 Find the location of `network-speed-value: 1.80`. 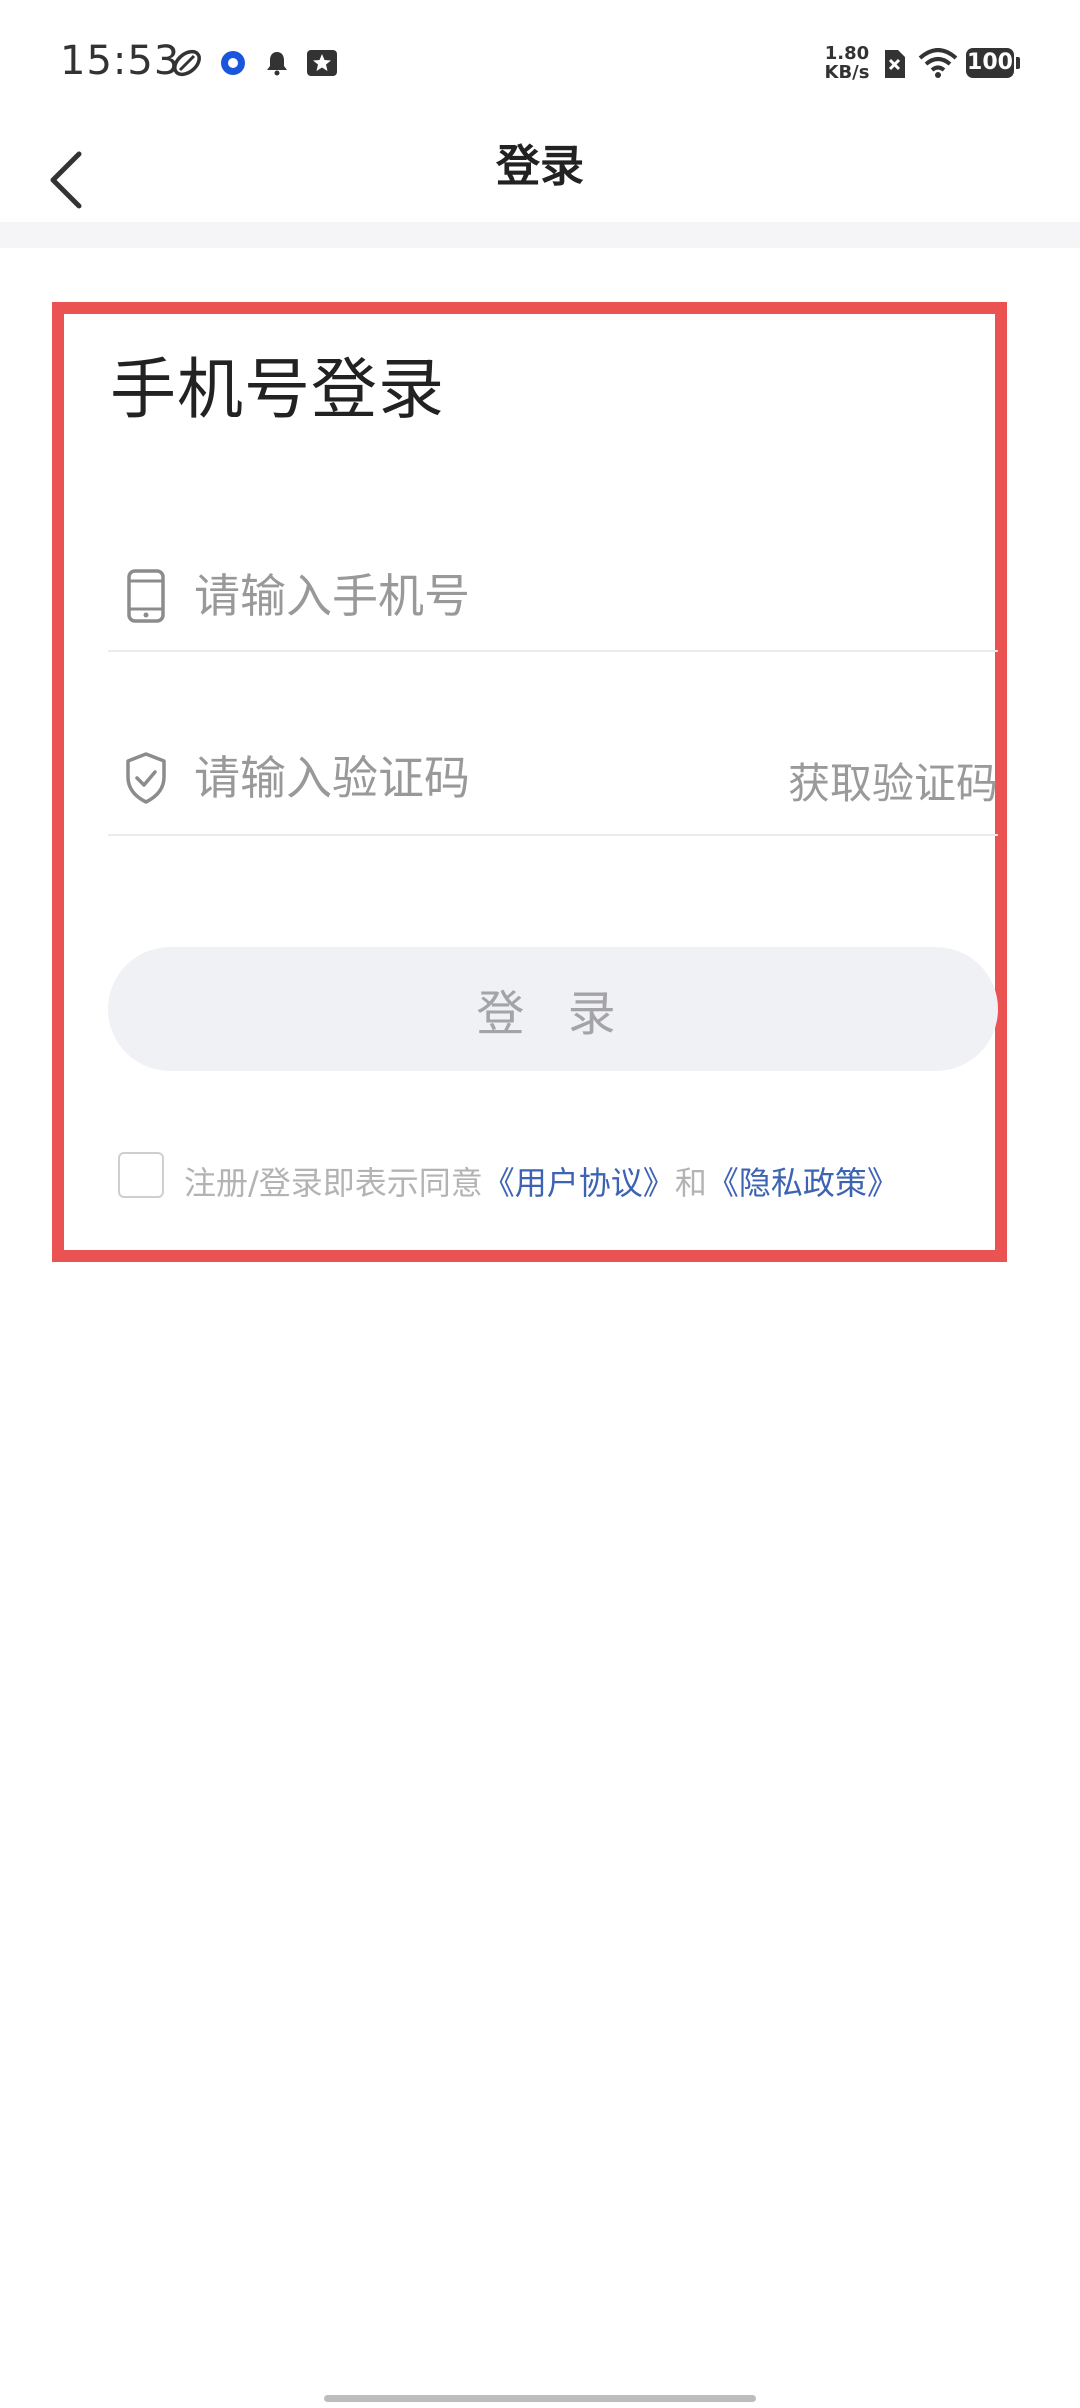

network-speed-value: 1.80 is located at coordinates (847, 53).